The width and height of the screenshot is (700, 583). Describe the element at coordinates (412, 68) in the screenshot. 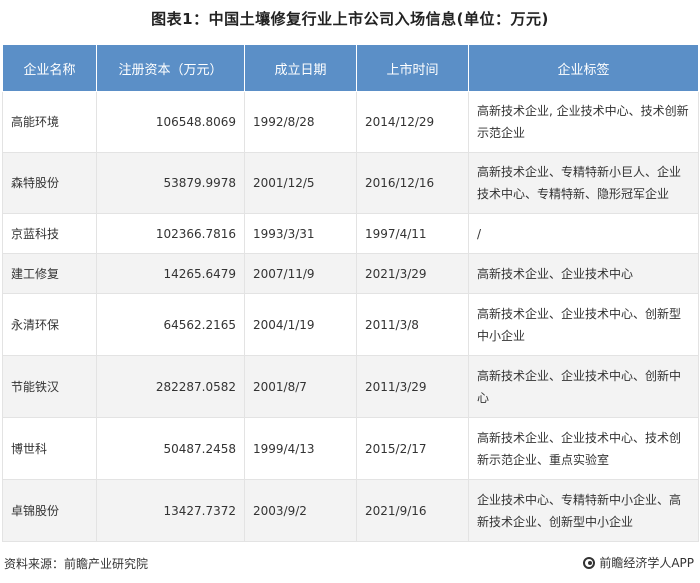

I see `column-header-listed: 上市时间` at that location.